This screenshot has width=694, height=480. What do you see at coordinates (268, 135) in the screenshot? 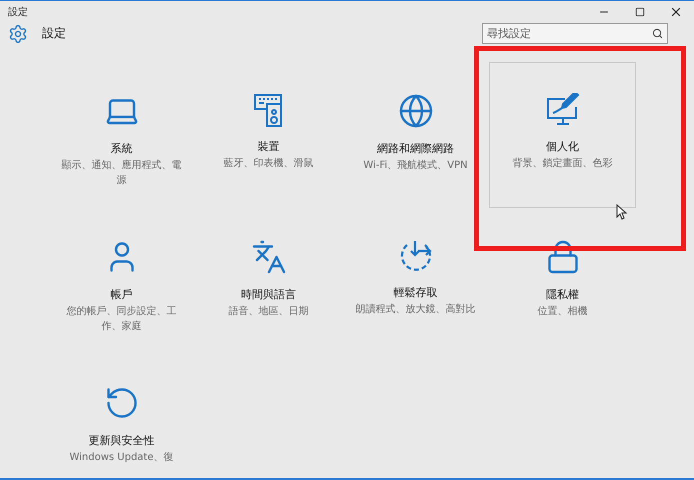
I see `settings-tile: 裝置 藍牙、印表機、滑鼠` at bounding box center [268, 135].